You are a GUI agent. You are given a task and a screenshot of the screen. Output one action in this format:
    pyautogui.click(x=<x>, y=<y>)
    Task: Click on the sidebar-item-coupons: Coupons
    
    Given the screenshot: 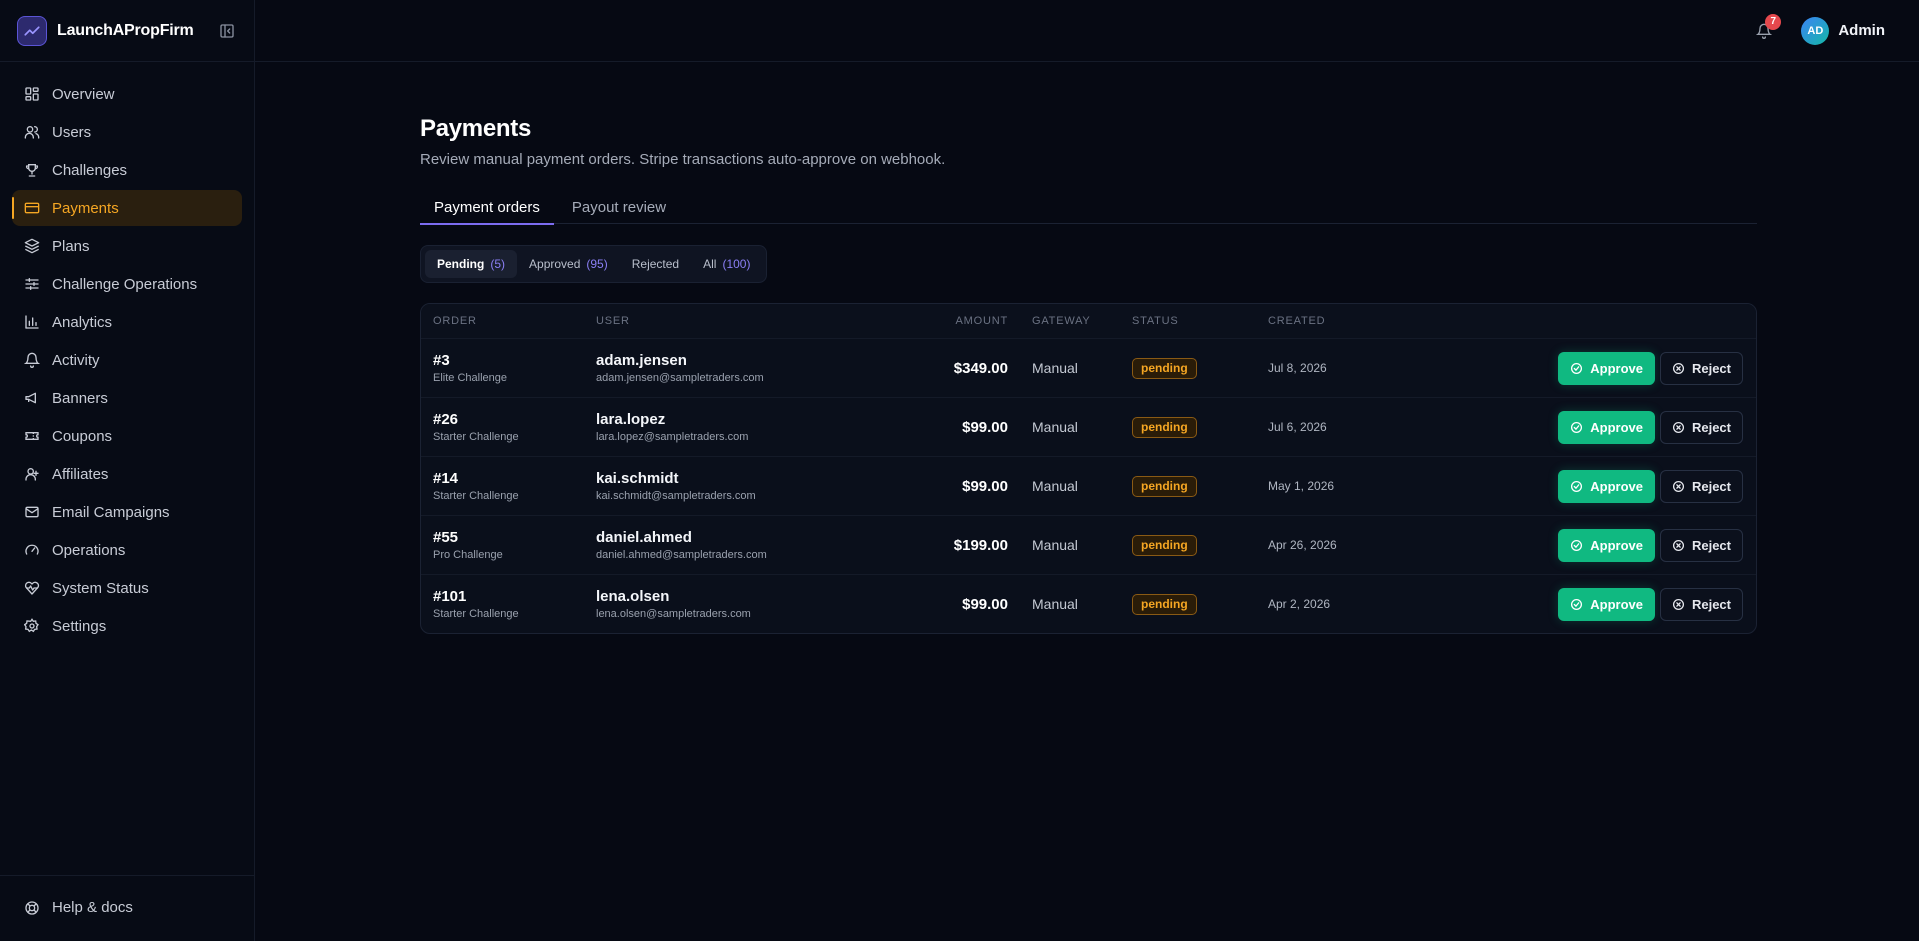 What is the action you would take?
    pyautogui.click(x=127, y=436)
    